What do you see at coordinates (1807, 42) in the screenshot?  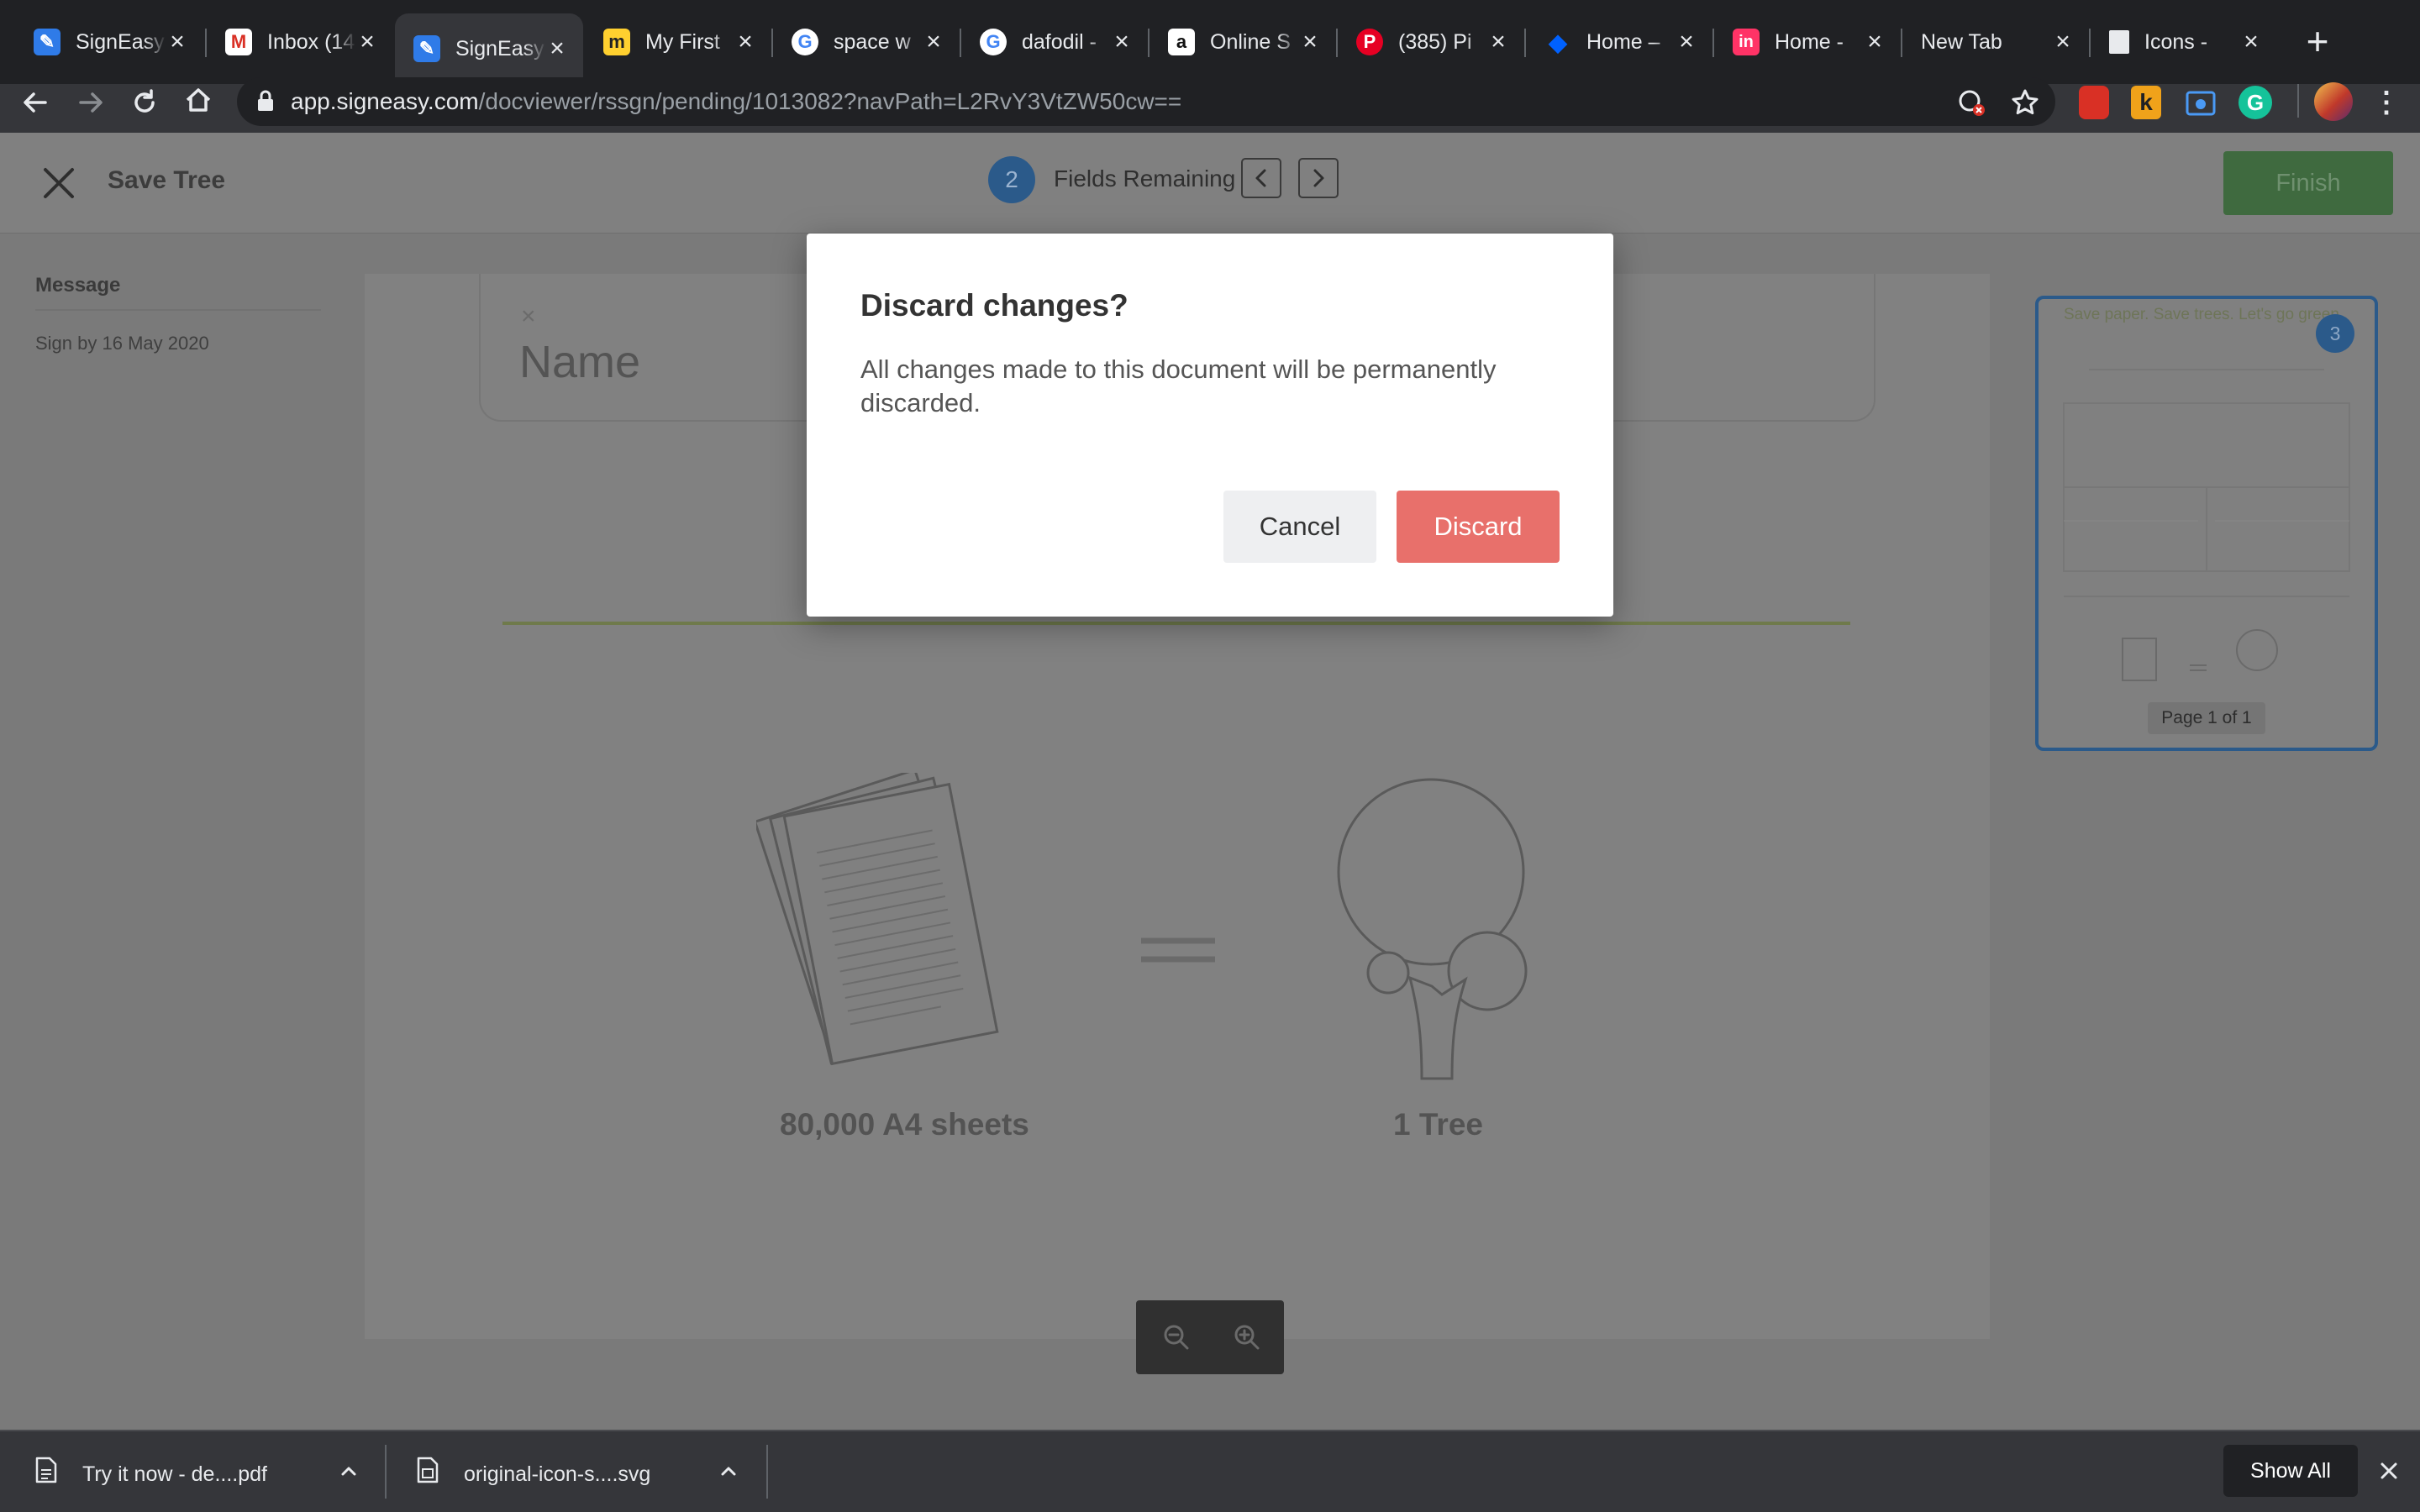 I see `tab-invision: in Home - ×` at bounding box center [1807, 42].